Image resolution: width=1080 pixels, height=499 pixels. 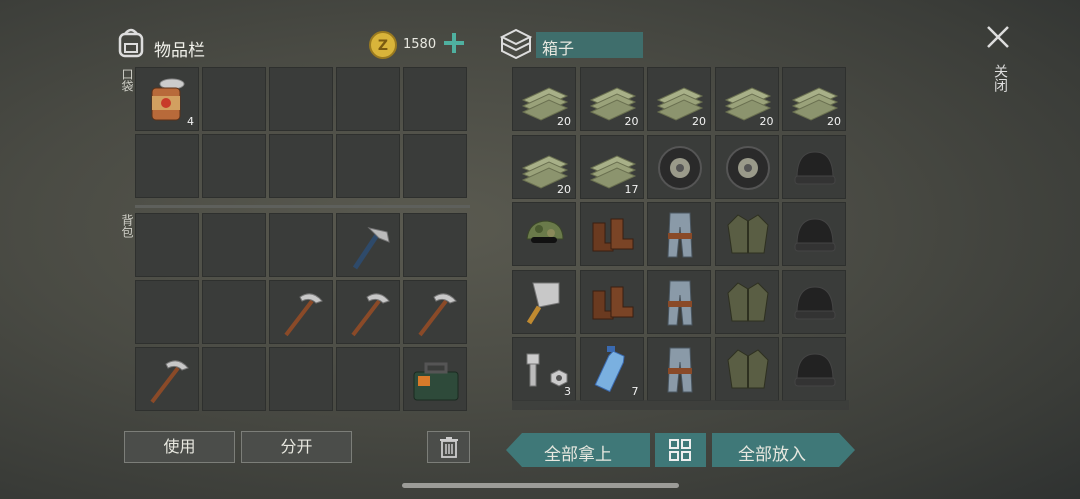 What do you see at coordinates (772, 455) in the screenshot?
I see `put-all-label: 全部放入` at bounding box center [772, 455].